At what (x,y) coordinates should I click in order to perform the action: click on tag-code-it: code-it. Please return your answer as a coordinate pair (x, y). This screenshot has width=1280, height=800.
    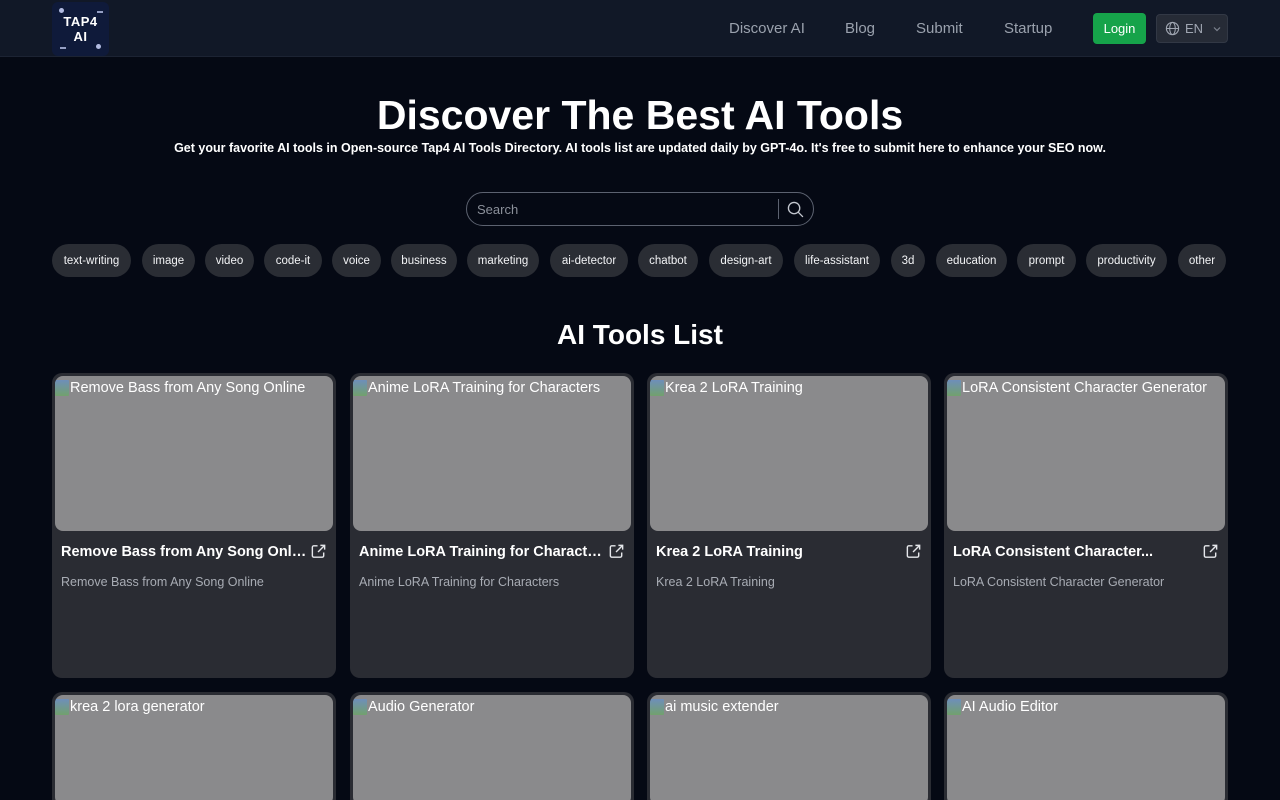
    Looking at the image, I should click on (293, 260).